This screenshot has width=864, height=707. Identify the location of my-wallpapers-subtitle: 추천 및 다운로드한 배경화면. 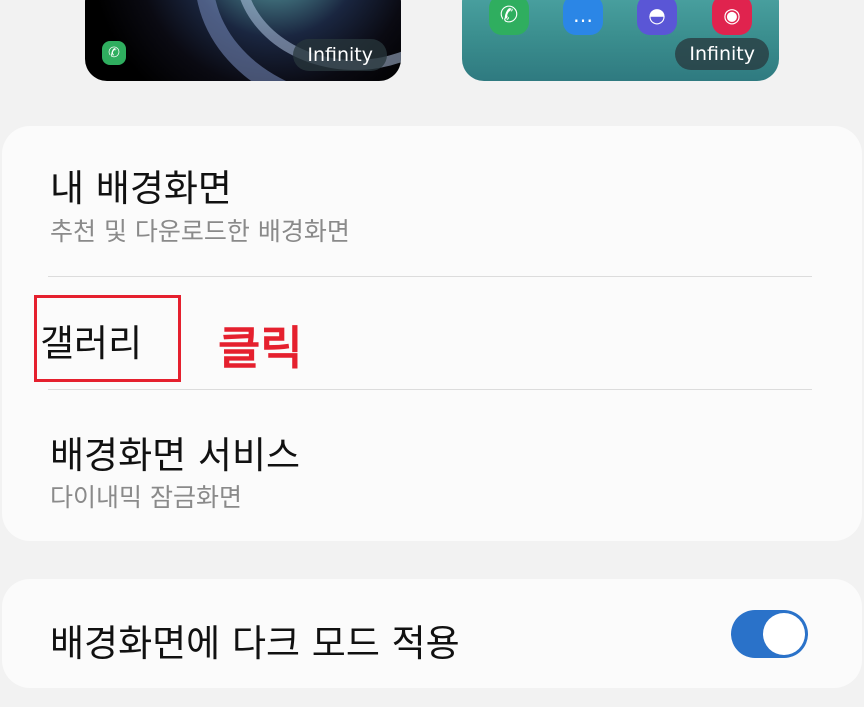
(200, 231).